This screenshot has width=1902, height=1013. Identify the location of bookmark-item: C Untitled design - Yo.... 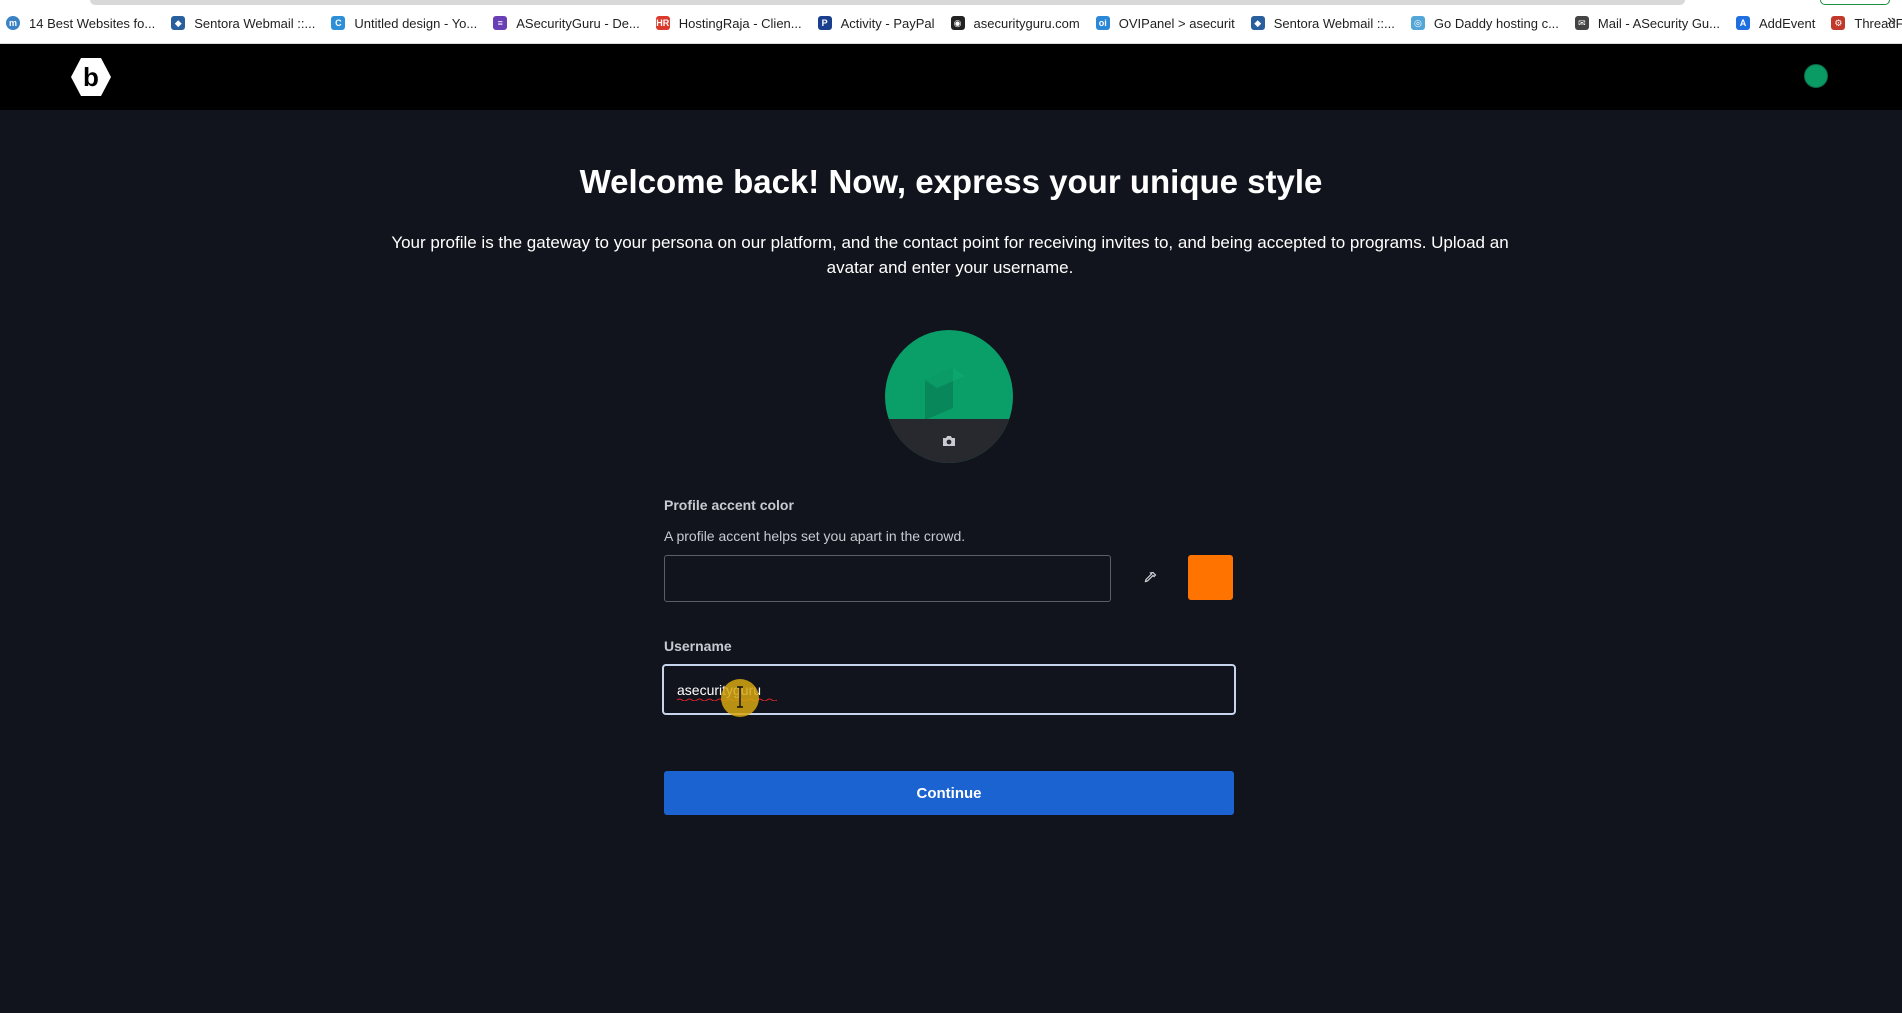
(406, 23).